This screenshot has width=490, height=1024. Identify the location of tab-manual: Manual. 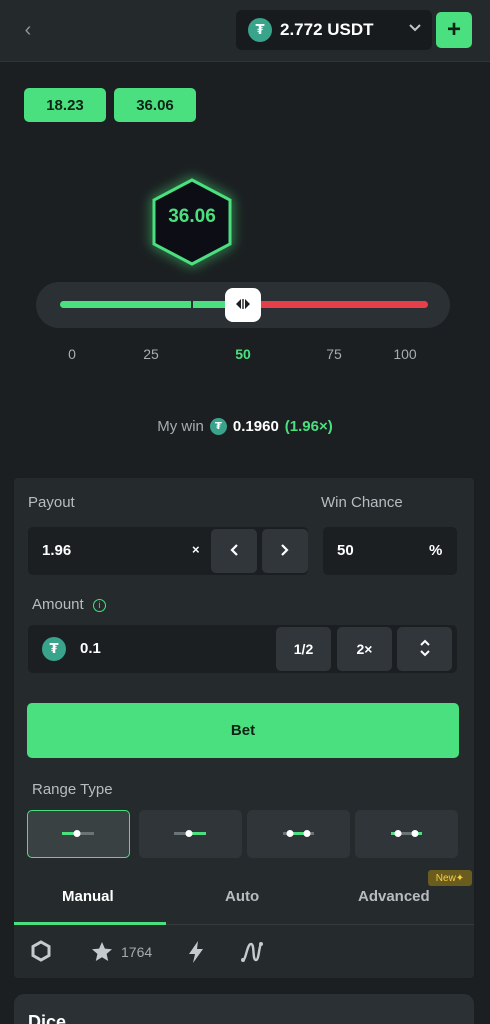
(88, 896).